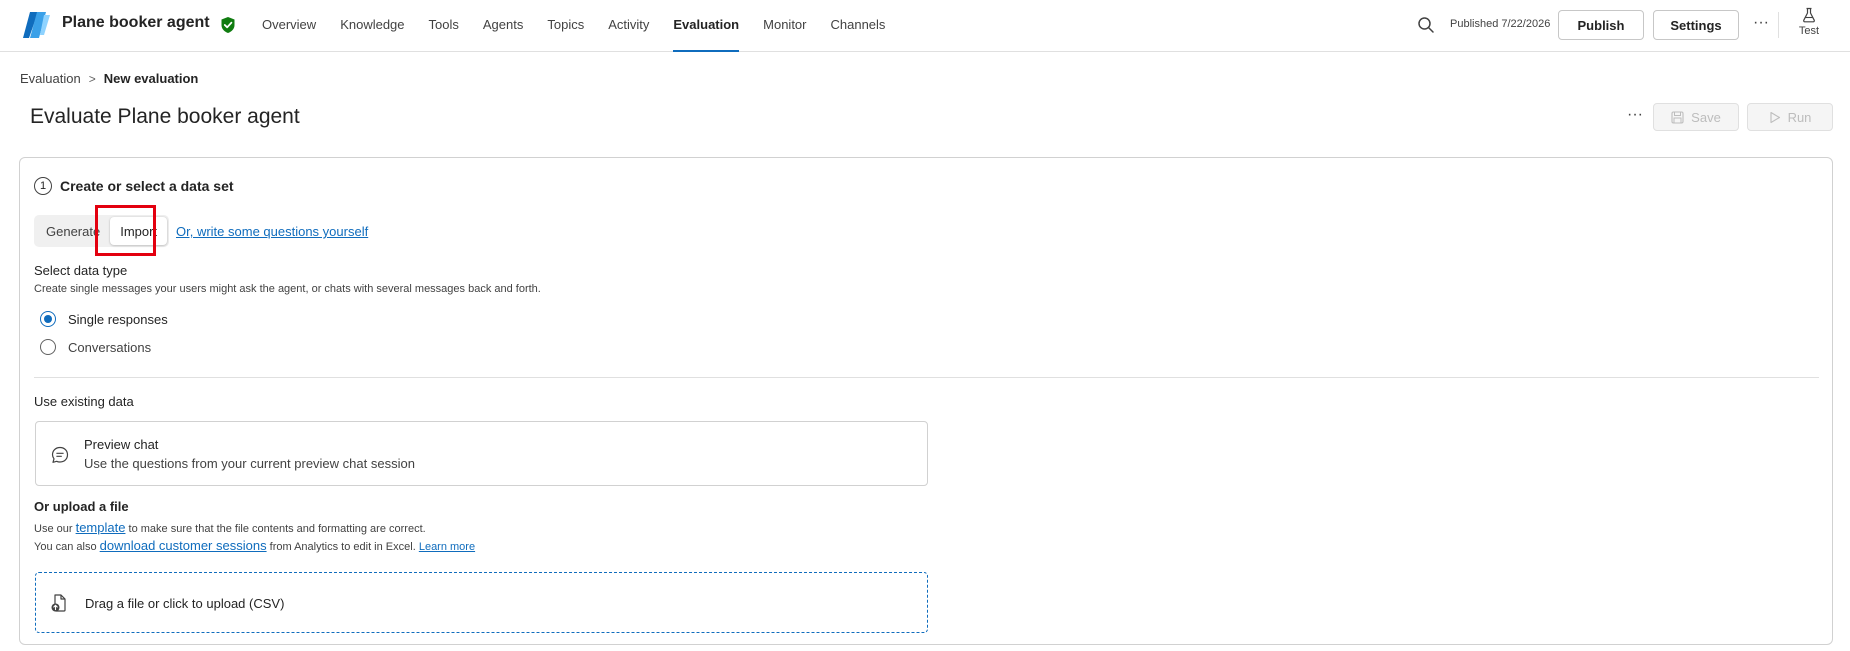 This screenshot has width=1850, height=651. I want to click on breadcrumb-evaluation-link: Evaluation, so click(50, 78).